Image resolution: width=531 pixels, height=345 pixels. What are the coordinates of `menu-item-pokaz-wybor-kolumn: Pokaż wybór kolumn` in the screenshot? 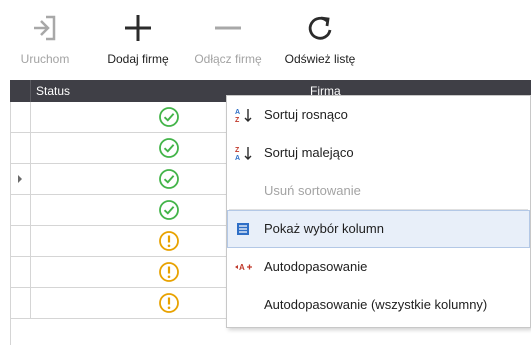 It's located at (378, 229).